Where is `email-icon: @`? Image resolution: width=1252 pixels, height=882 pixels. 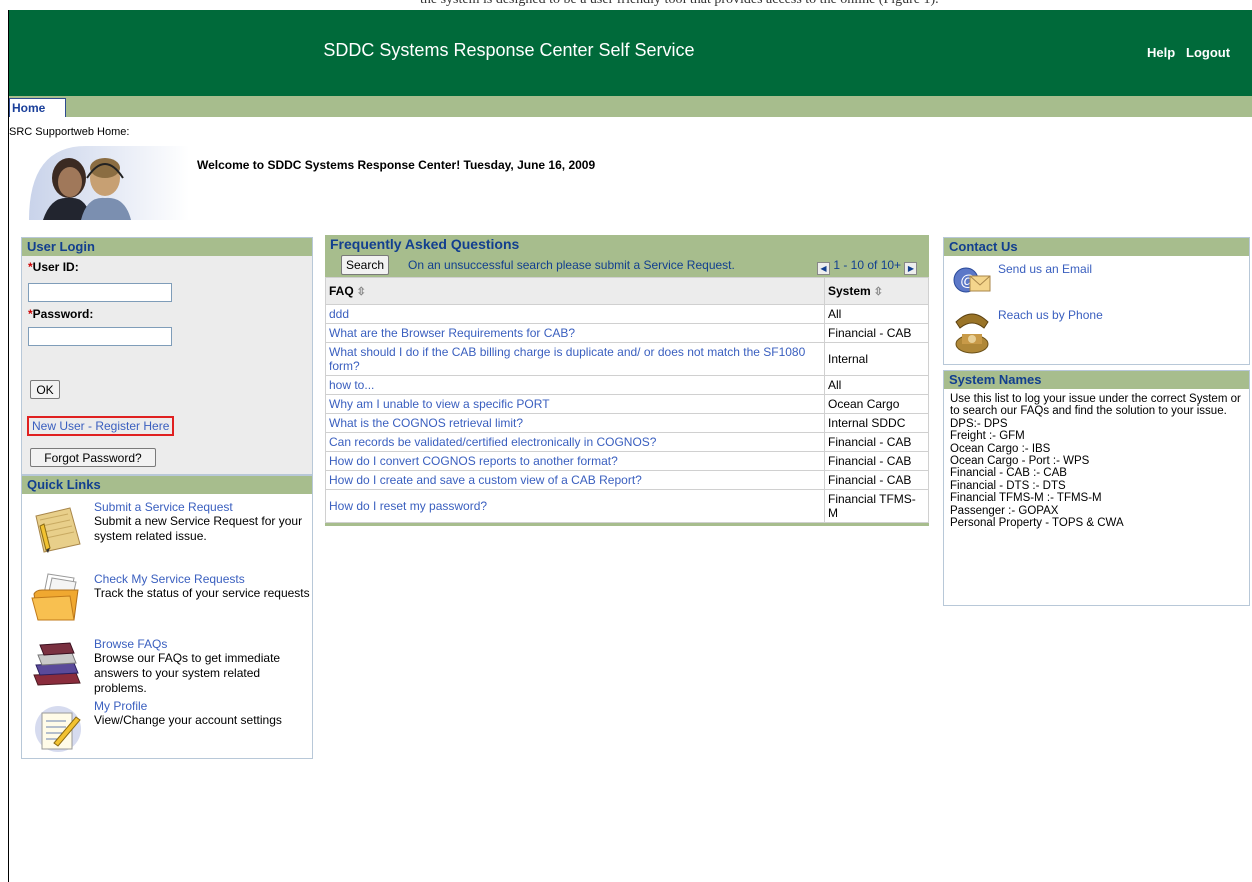 email-icon: @ is located at coordinates (972, 280).